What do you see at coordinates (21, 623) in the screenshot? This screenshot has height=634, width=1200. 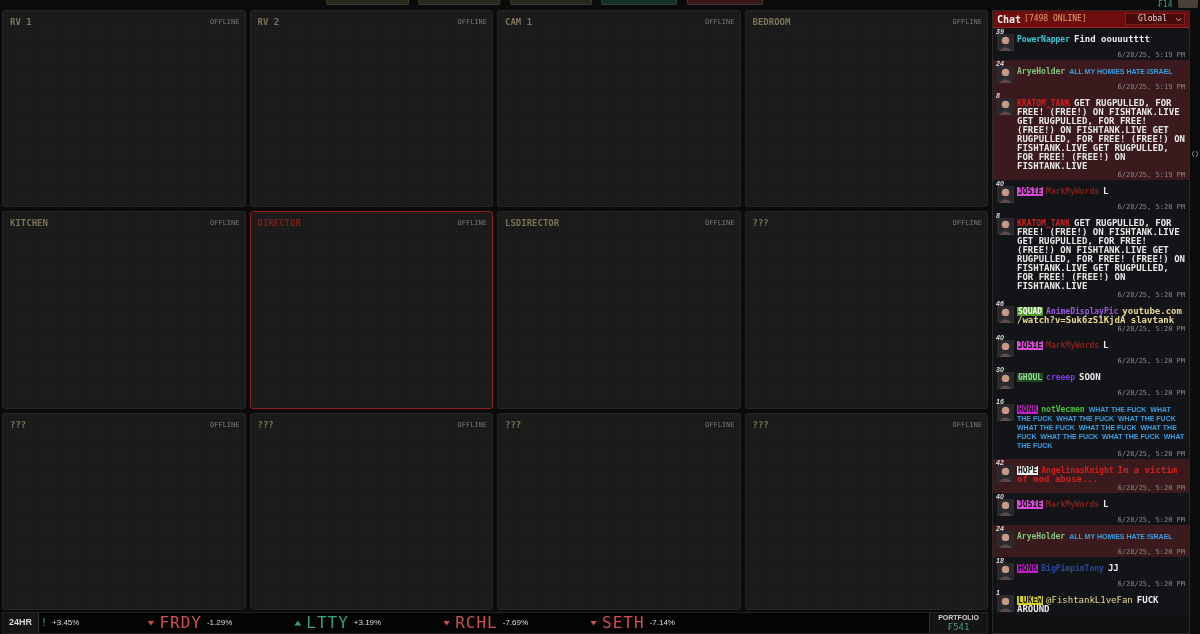 I see `ticker-label: 24HR` at bounding box center [21, 623].